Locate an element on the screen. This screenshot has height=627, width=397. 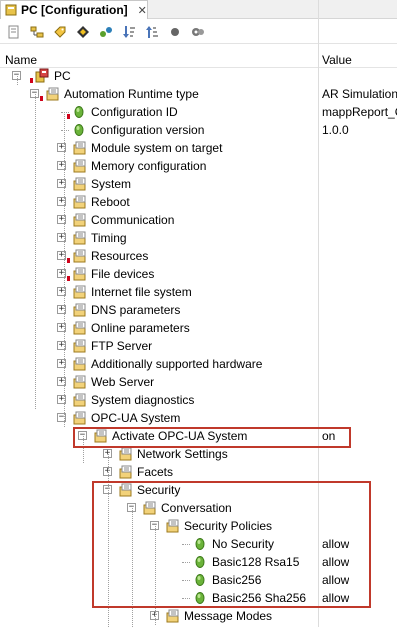
properties-icon is located at coordinates (82, 31).